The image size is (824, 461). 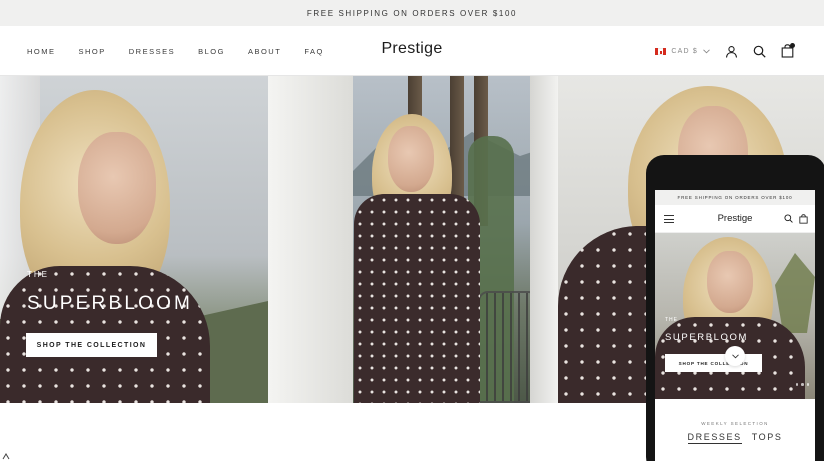 What do you see at coordinates (767, 438) in the screenshot?
I see `tab-tops: TOPS` at bounding box center [767, 438].